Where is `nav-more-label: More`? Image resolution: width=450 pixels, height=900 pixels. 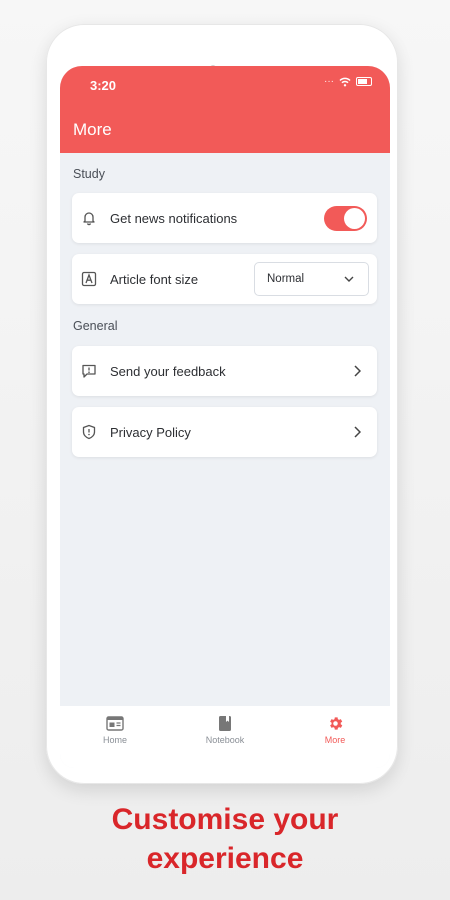 nav-more-label: More is located at coordinates (335, 740).